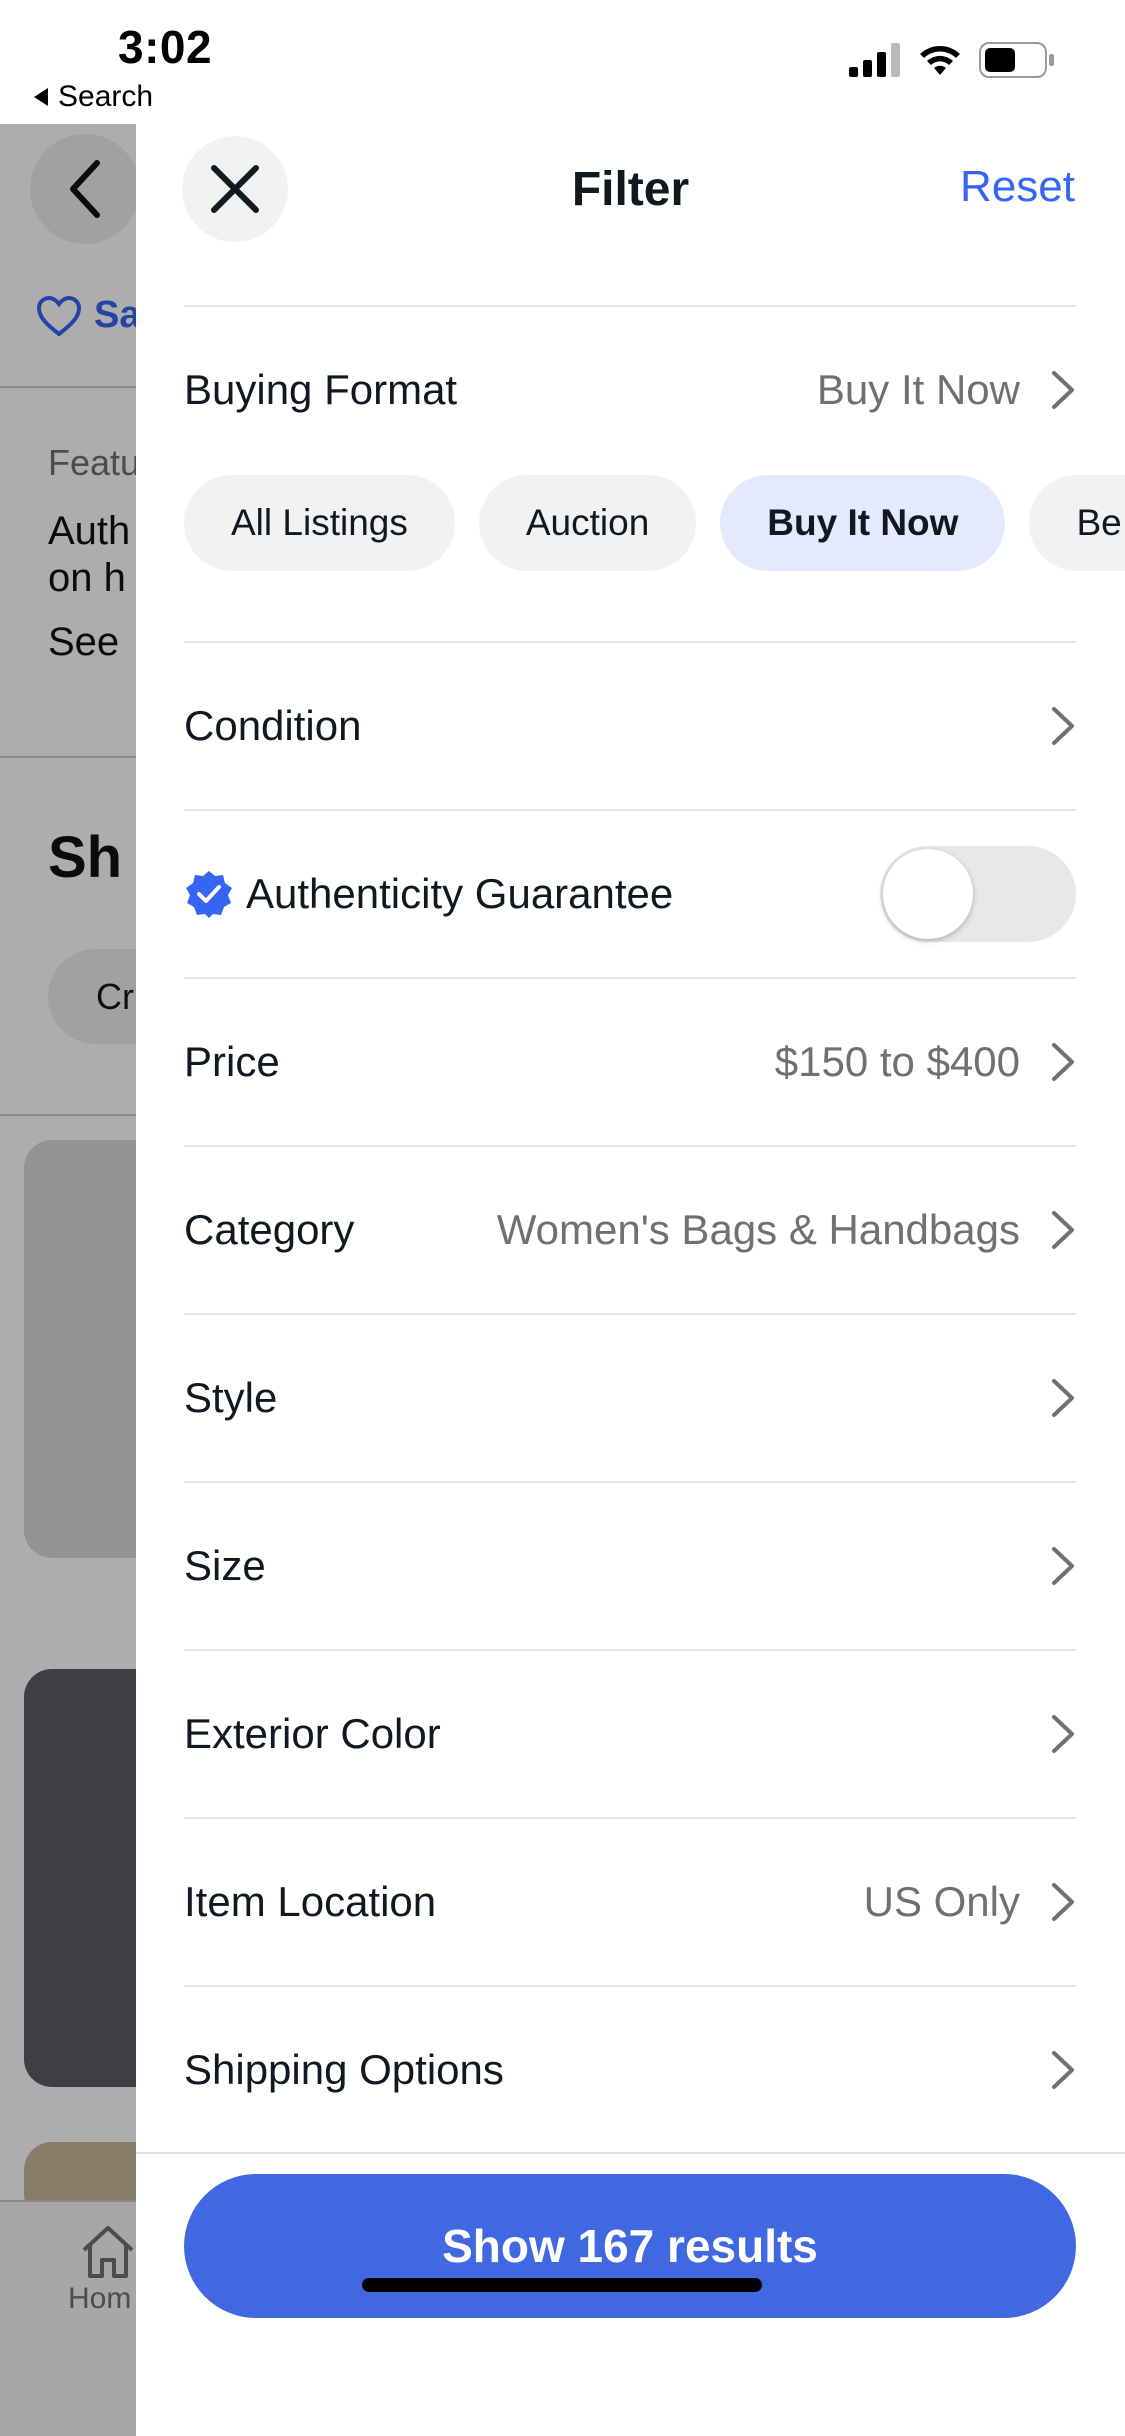 The height and width of the screenshot is (2436, 1125). Describe the element at coordinates (630, 2153) in the screenshot. I see `footer-divider` at that location.